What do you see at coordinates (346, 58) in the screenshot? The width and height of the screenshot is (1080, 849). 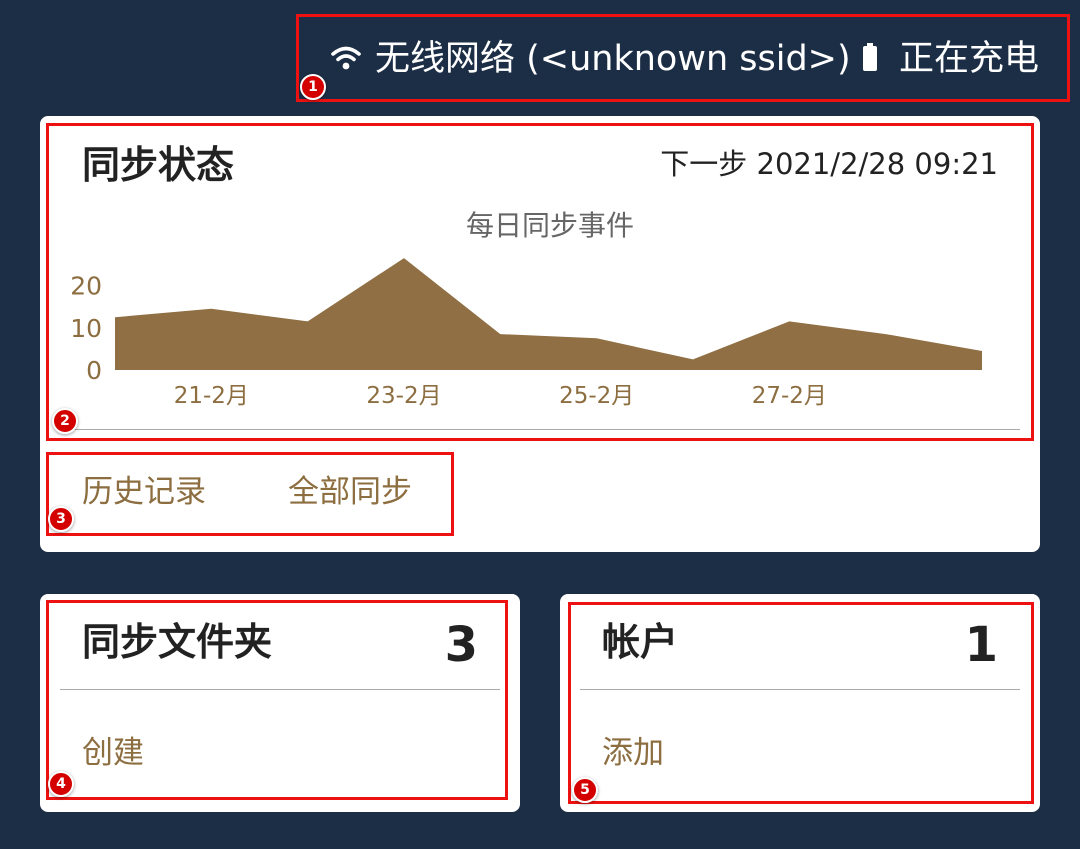 I see `wifi-icon` at bounding box center [346, 58].